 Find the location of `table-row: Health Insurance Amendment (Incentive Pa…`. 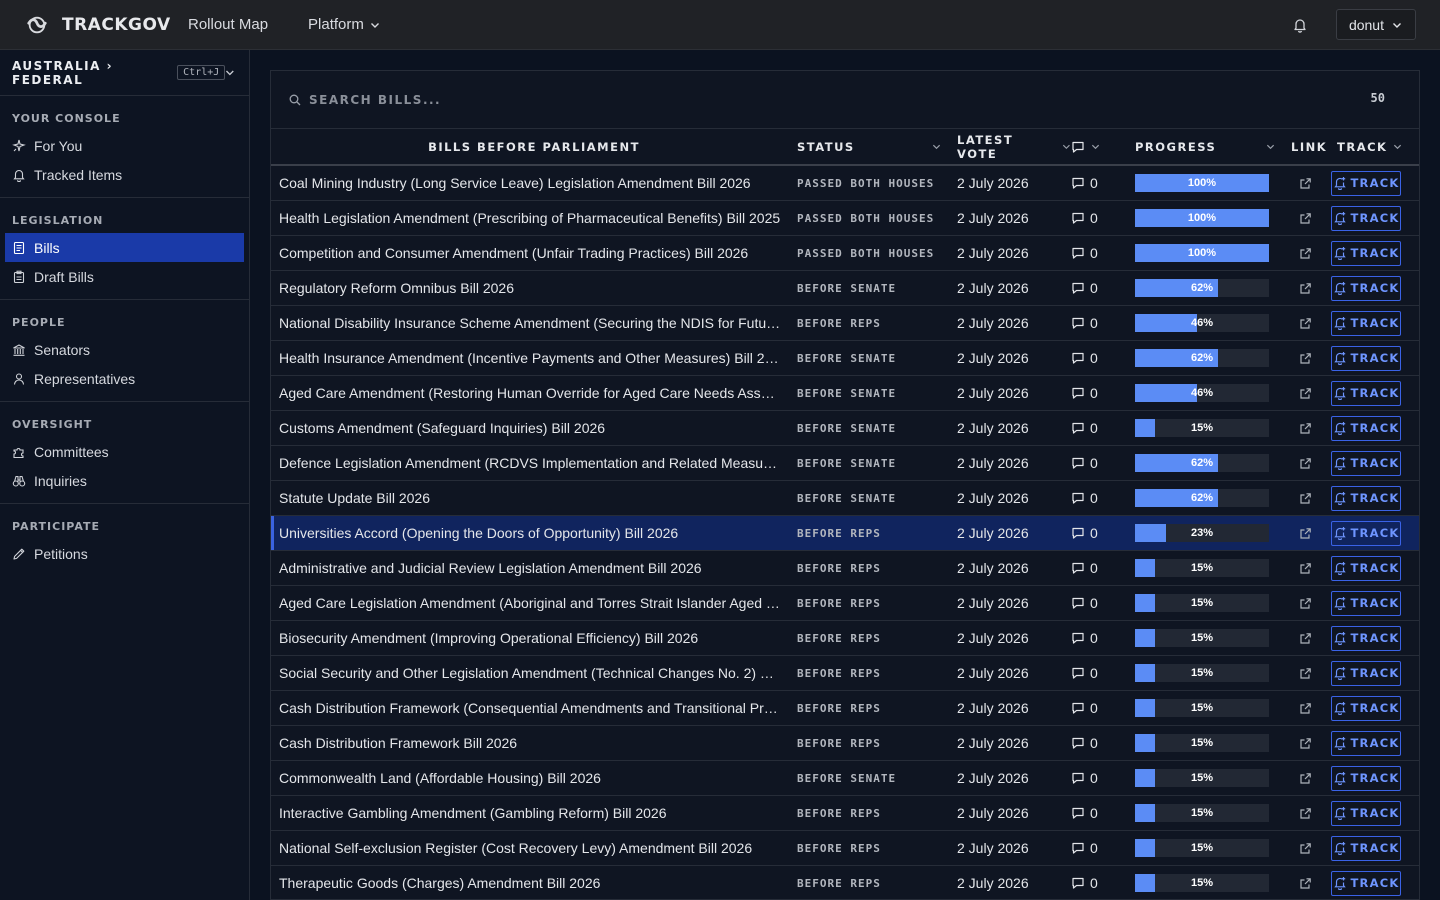

table-row: Health Insurance Amendment (Incentive Pa… is located at coordinates (845, 358).